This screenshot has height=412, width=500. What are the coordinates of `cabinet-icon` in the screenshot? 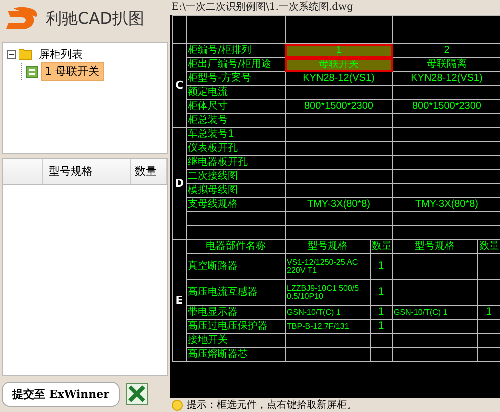 It's located at (32, 72).